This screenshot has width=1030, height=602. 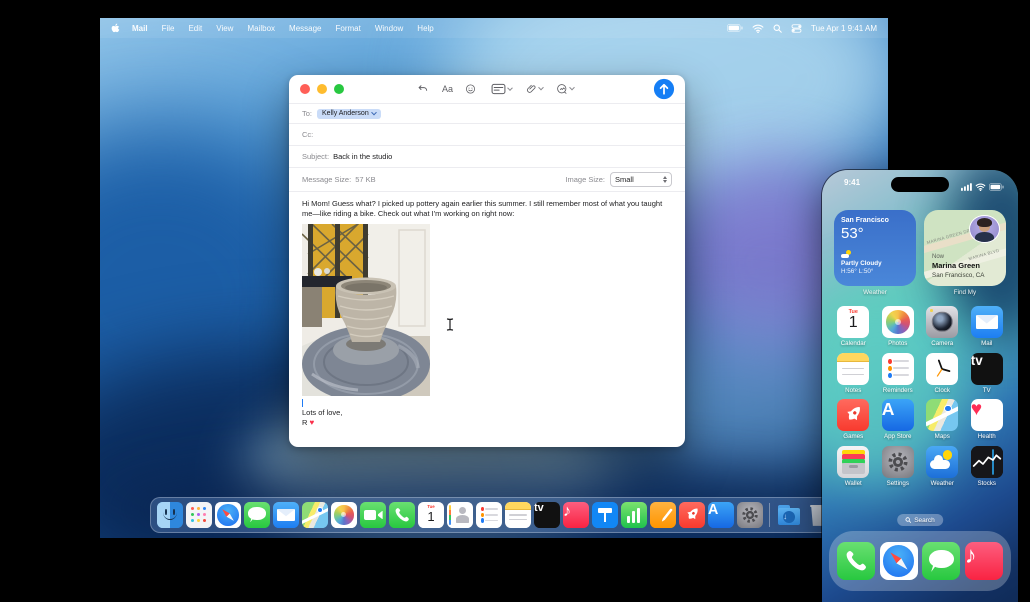 I want to click on wallet-icon, so click(x=853, y=461).